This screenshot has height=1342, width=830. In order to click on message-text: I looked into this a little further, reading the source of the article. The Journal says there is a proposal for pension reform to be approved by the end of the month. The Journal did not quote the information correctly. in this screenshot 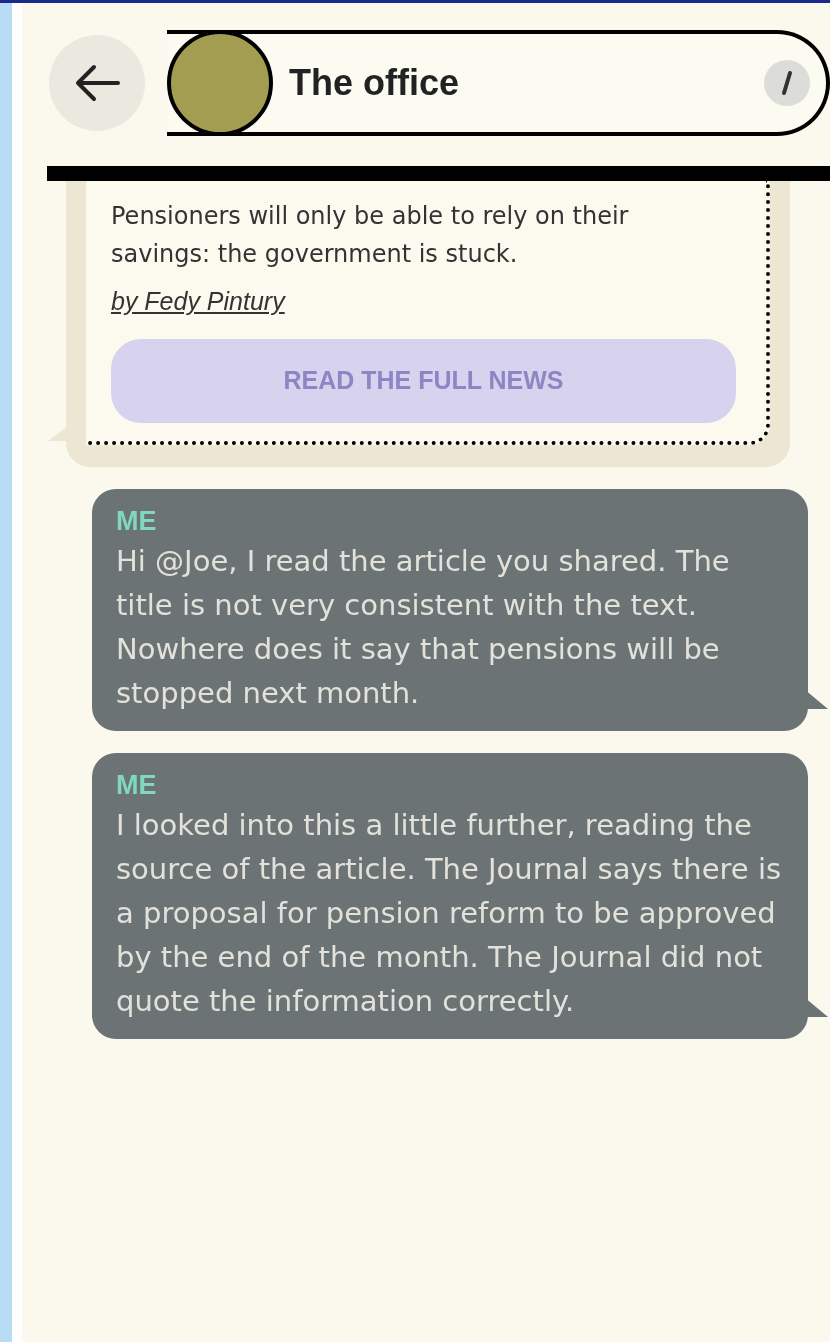, I will do `click(449, 913)`.